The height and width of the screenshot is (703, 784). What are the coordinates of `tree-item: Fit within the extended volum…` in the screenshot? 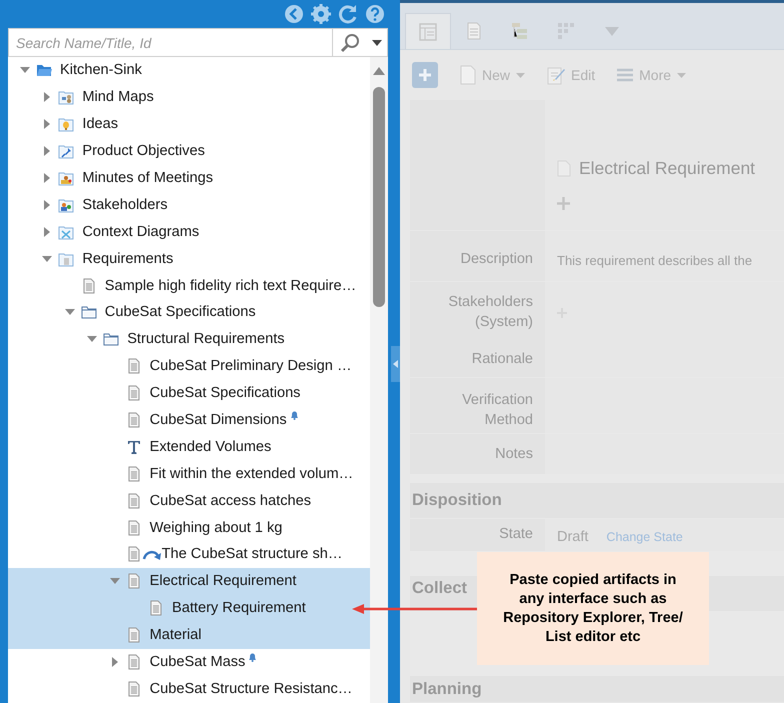 It's located at (252, 474).